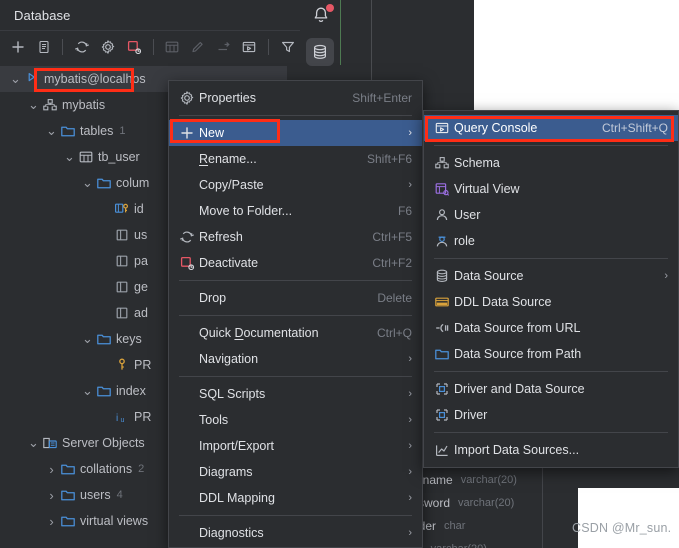  Describe the element at coordinates (44, 47) in the screenshot. I see `duplicate-button` at that location.